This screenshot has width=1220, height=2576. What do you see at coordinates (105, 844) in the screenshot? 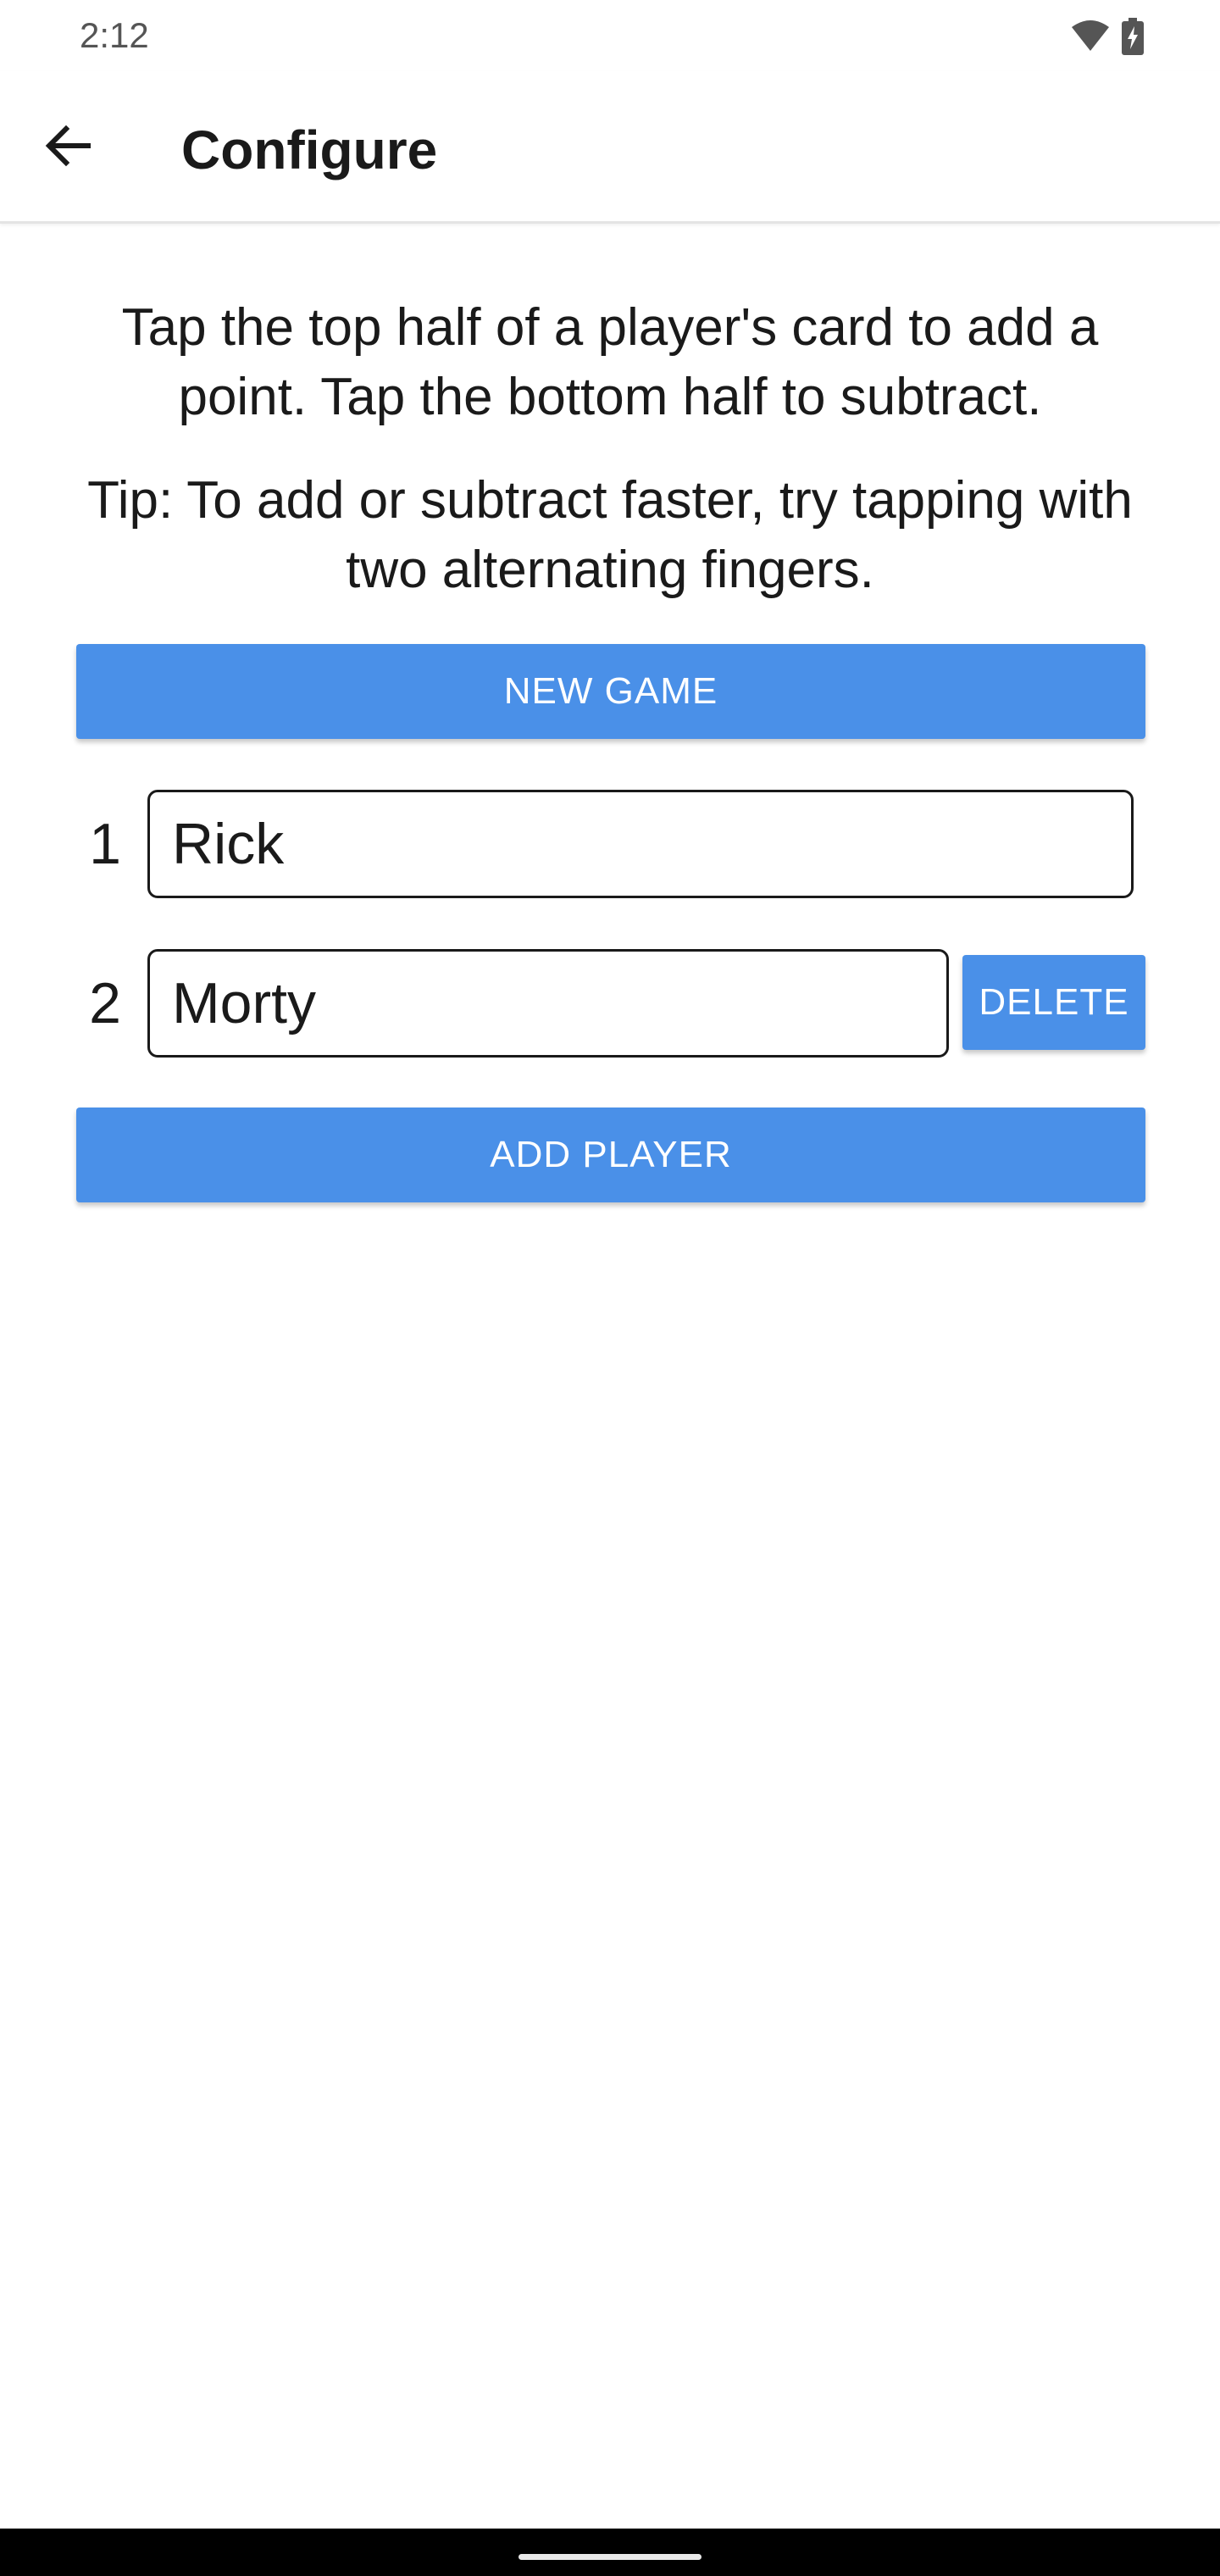
I see `player-number: 1` at bounding box center [105, 844].